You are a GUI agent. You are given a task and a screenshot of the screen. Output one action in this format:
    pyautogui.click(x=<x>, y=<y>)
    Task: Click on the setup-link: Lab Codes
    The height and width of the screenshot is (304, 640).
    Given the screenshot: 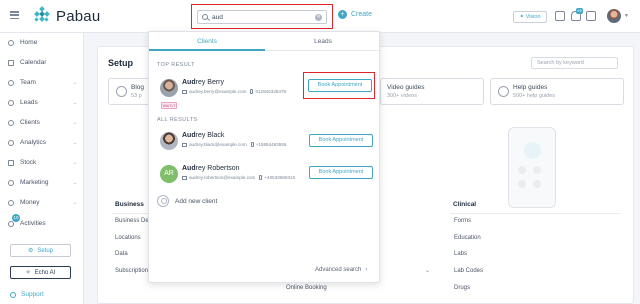 What is the action you would take?
    pyautogui.click(x=468, y=271)
    